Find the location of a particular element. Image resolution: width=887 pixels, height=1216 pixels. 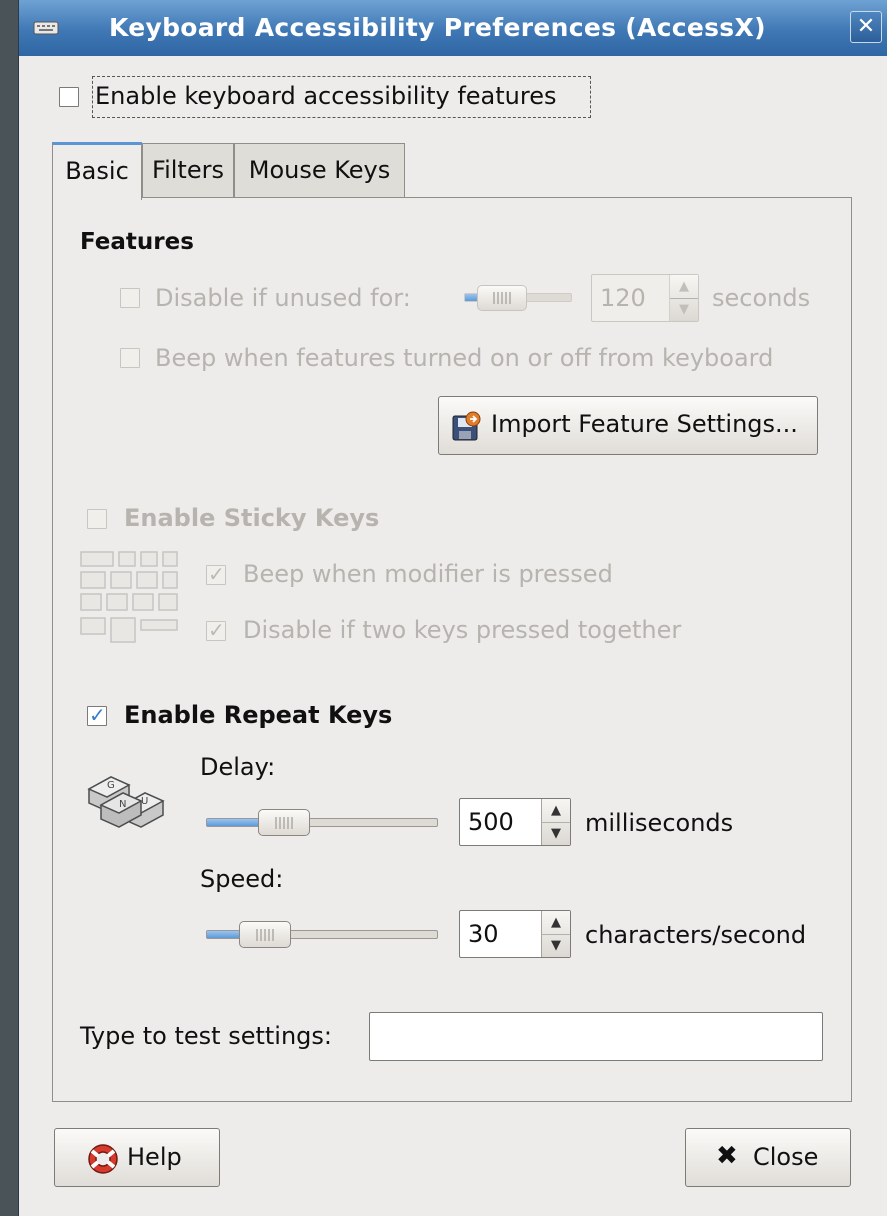

svg-text: G is located at coordinates (111, 785).